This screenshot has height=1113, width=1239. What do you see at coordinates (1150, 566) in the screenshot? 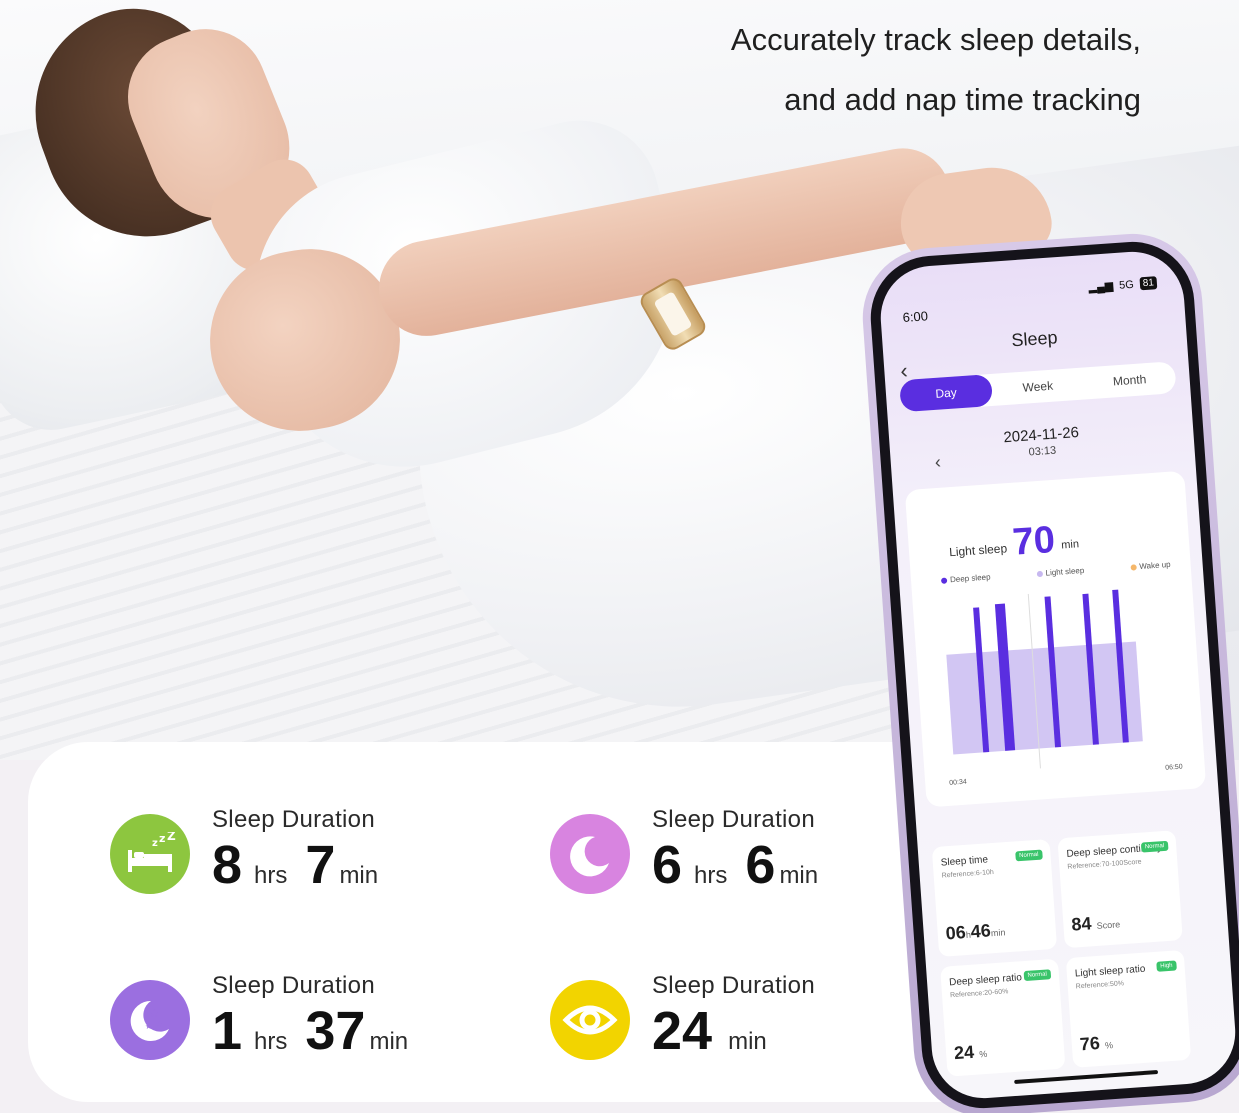
I see `legend-wake: Wake up` at bounding box center [1150, 566].